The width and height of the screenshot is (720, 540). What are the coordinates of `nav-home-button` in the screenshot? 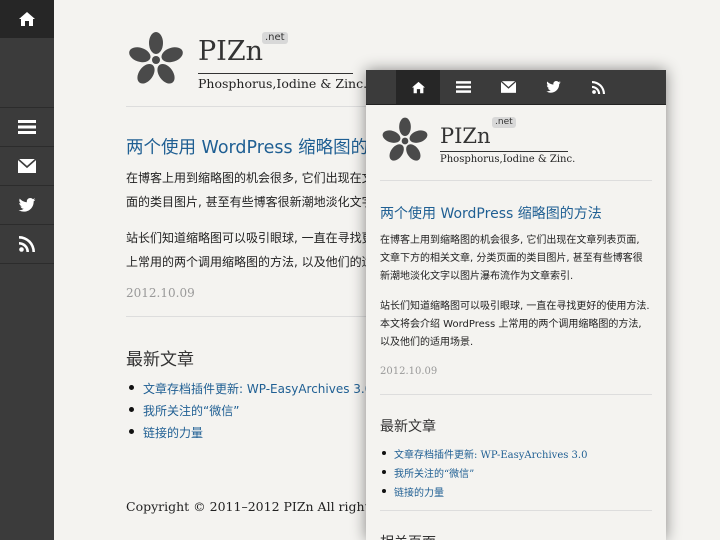 It's located at (27, 19).